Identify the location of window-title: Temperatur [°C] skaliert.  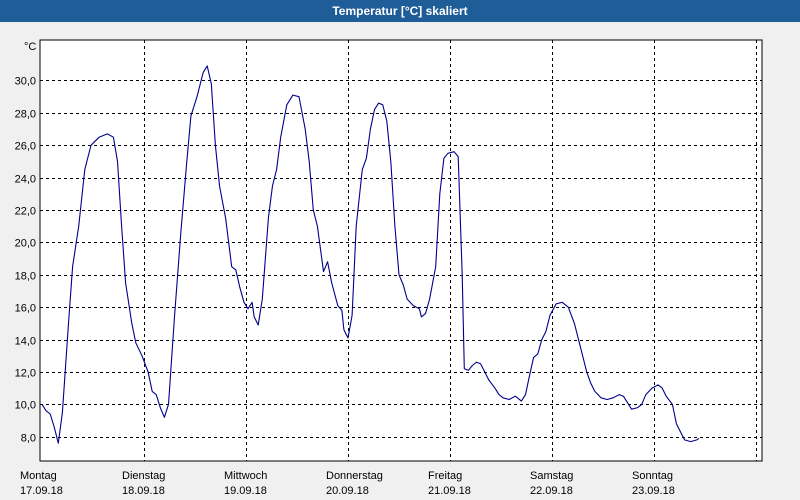
(400, 11).